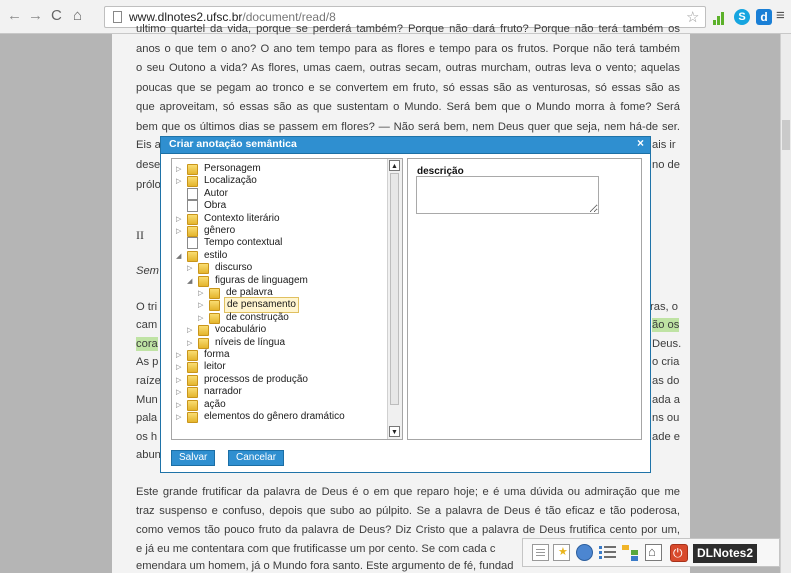 Image resolution: width=791 pixels, height=573 pixels. What do you see at coordinates (630, 552) in the screenshot?
I see `tree-icon` at bounding box center [630, 552].